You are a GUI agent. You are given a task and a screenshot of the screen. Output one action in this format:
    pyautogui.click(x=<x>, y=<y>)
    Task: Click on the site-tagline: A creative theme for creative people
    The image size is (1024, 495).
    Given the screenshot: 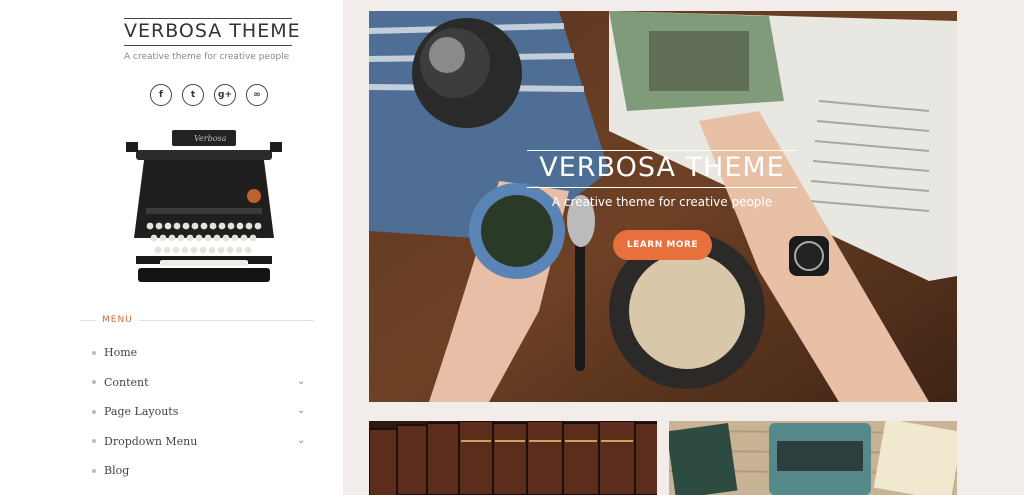 What is the action you would take?
    pyautogui.click(x=207, y=57)
    